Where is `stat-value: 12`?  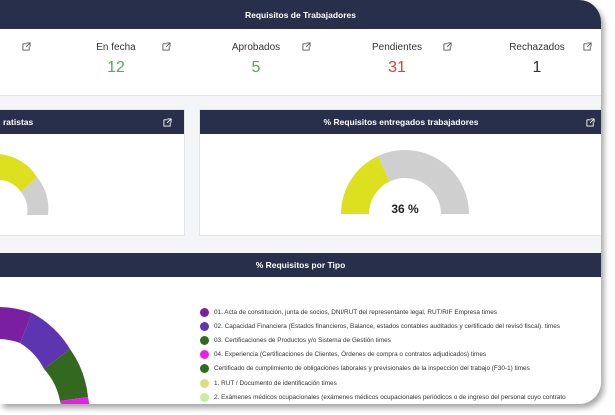 stat-value: 12 is located at coordinates (116, 67).